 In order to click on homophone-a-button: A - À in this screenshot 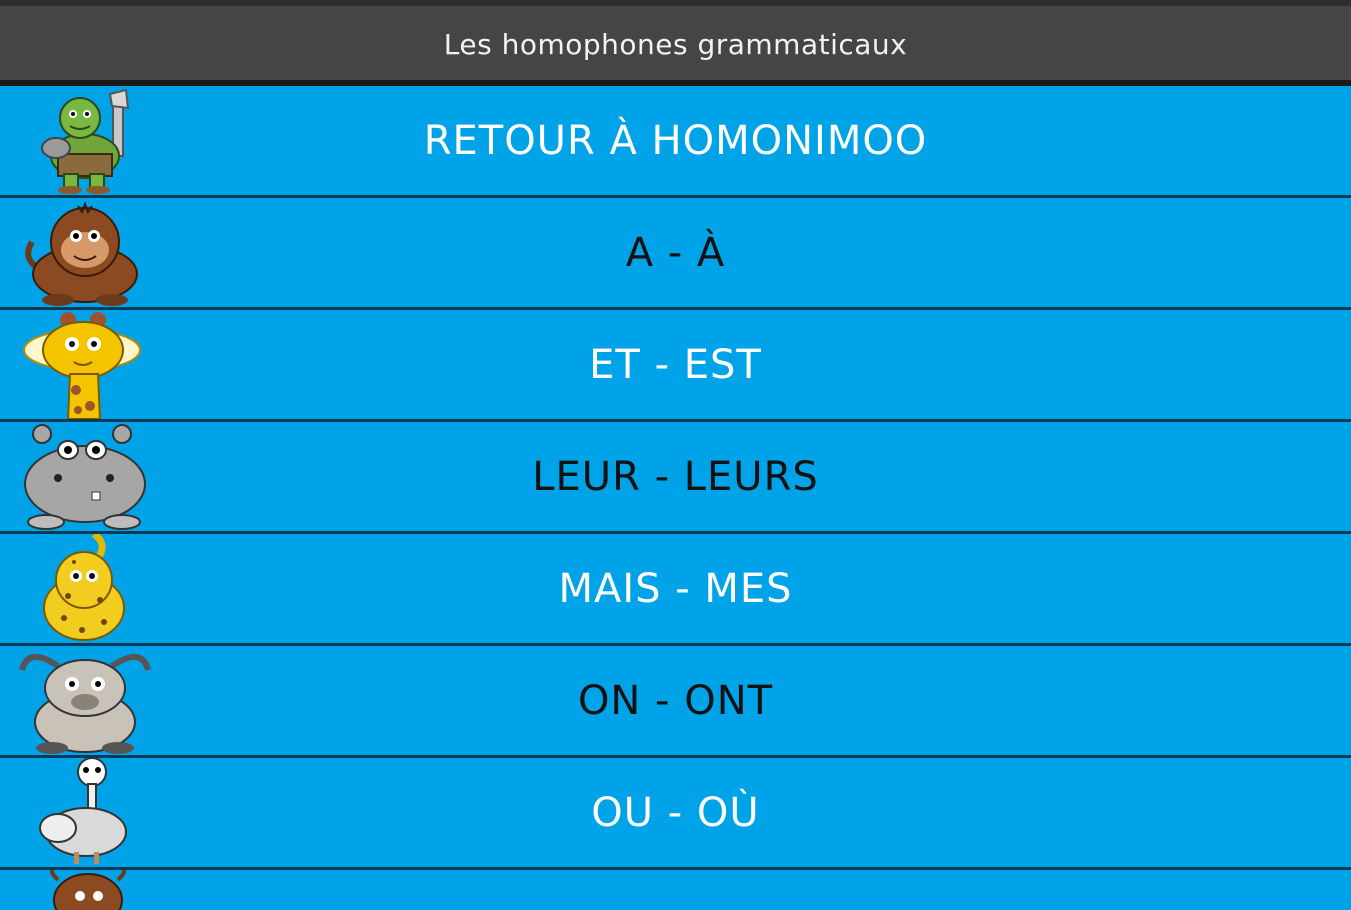, I will do `click(675, 254)`.